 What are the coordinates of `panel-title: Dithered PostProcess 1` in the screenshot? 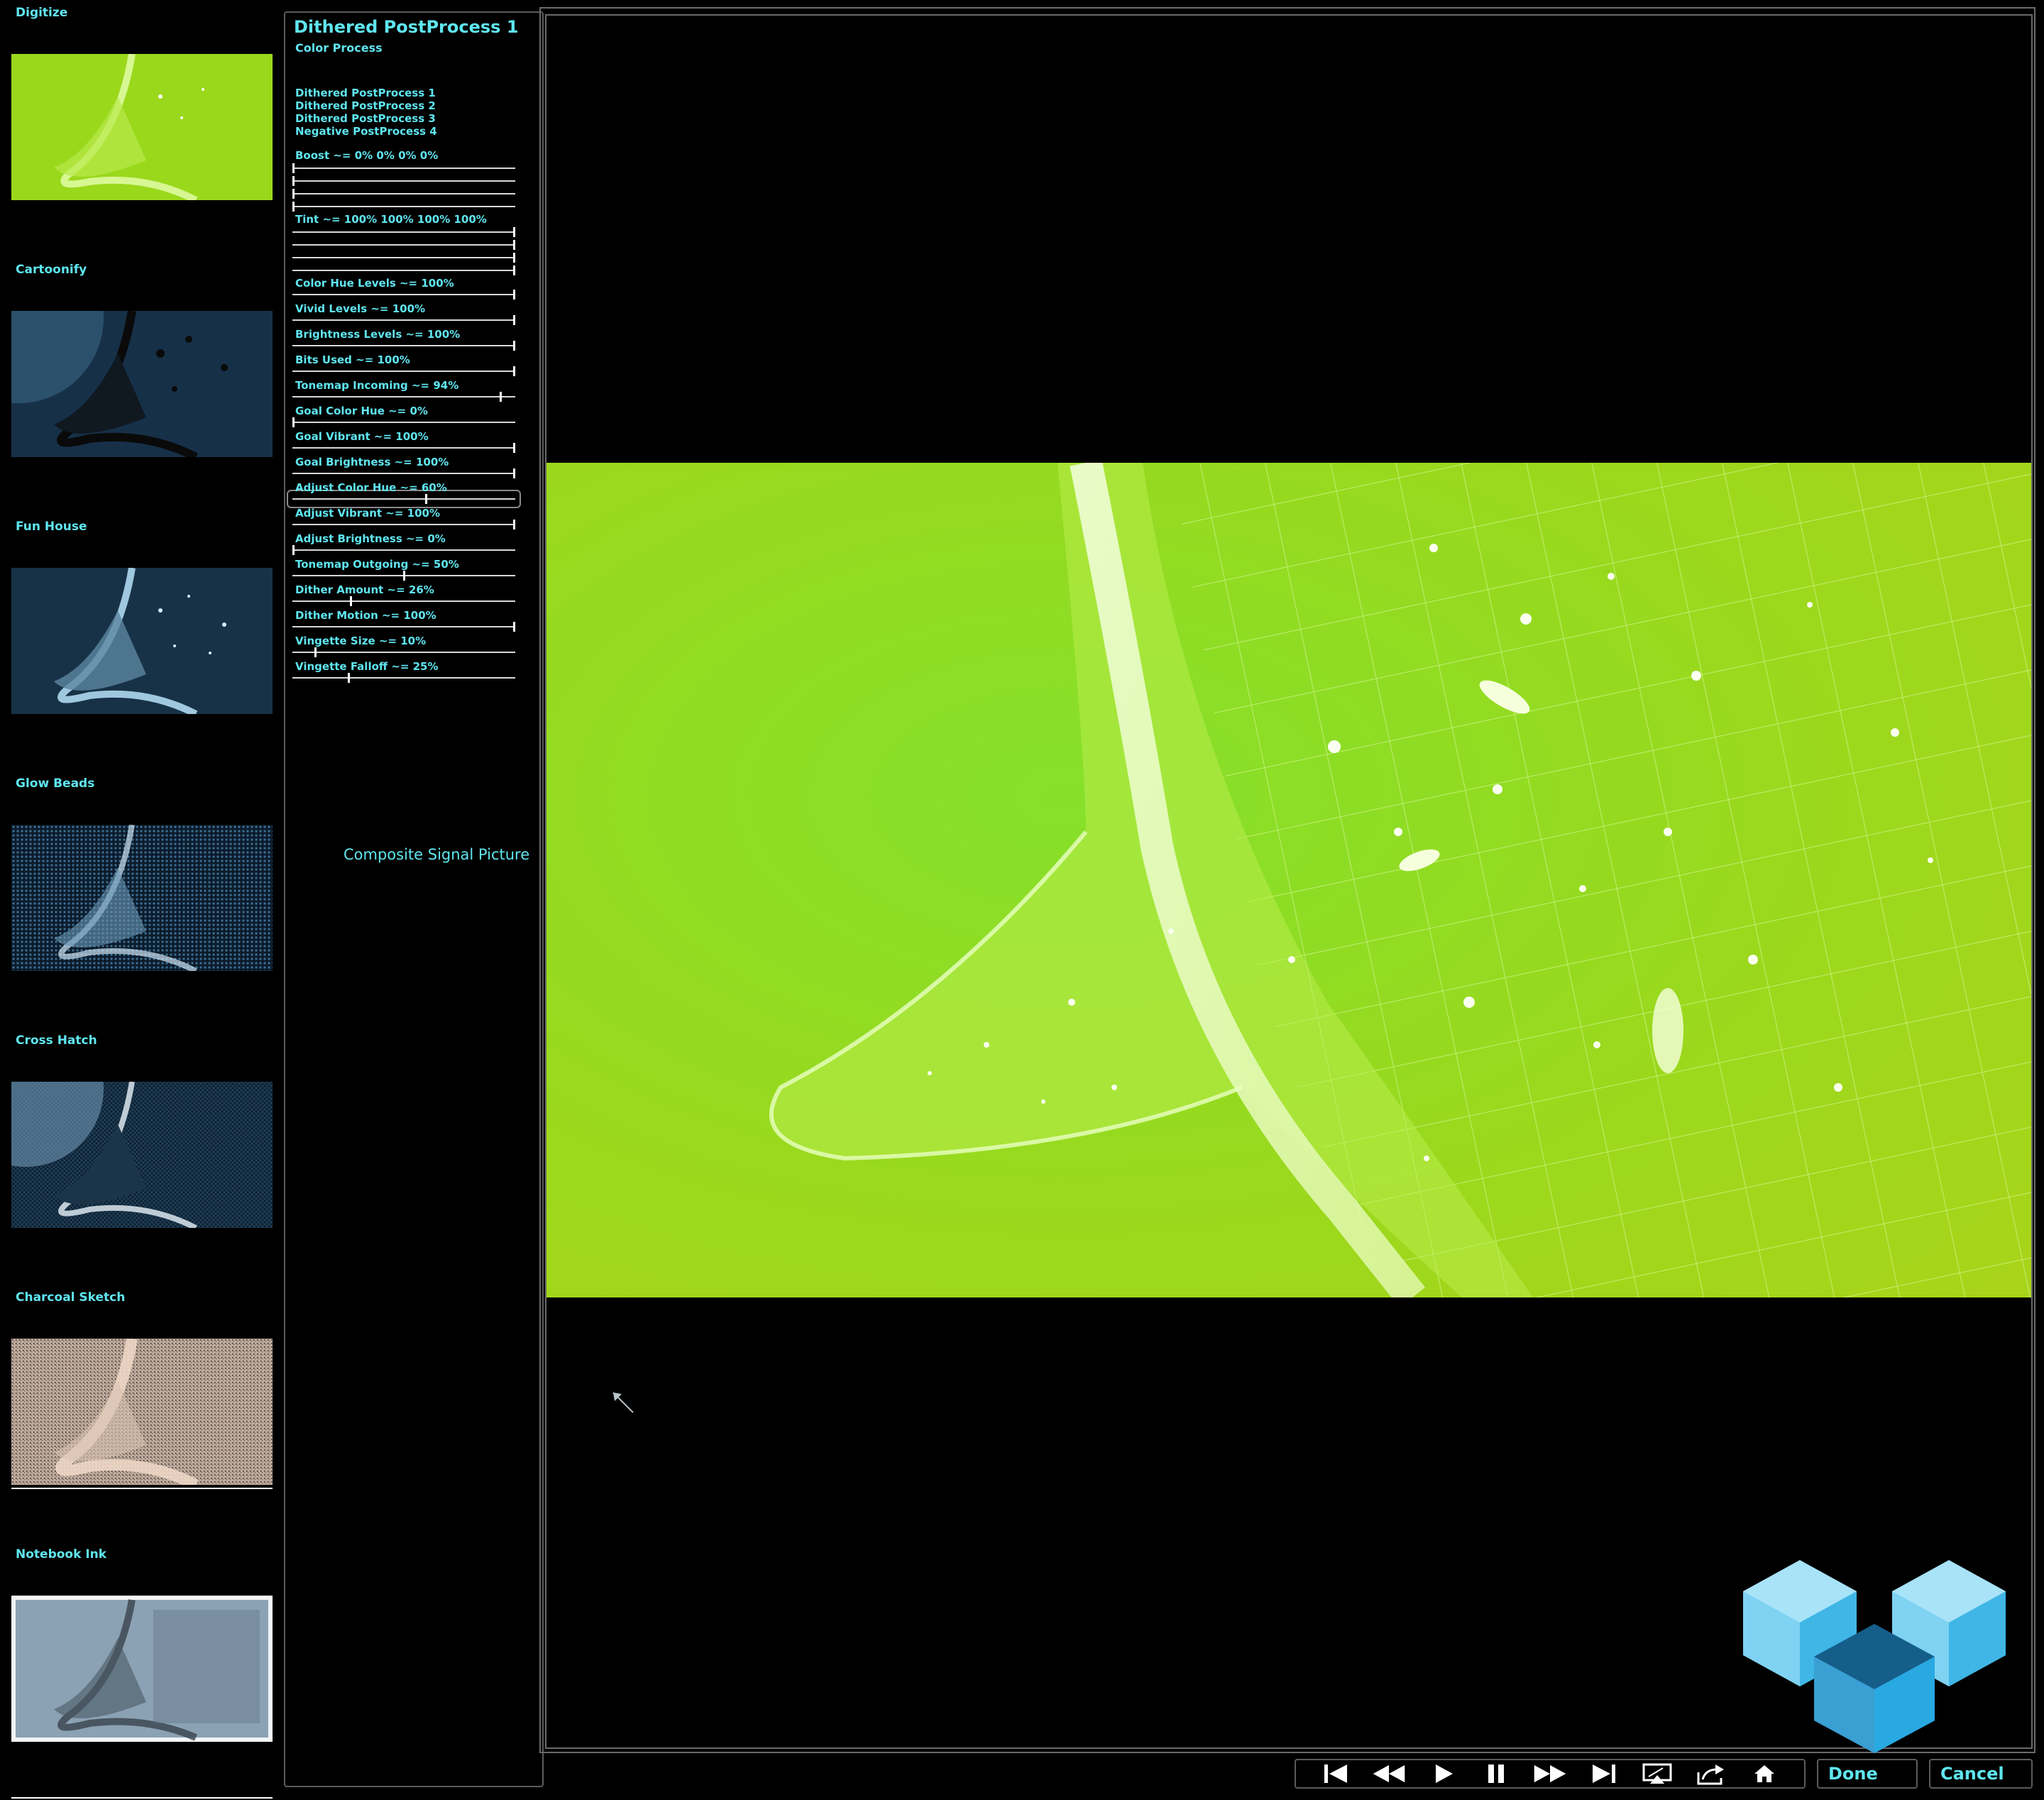 It's located at (406, 27).